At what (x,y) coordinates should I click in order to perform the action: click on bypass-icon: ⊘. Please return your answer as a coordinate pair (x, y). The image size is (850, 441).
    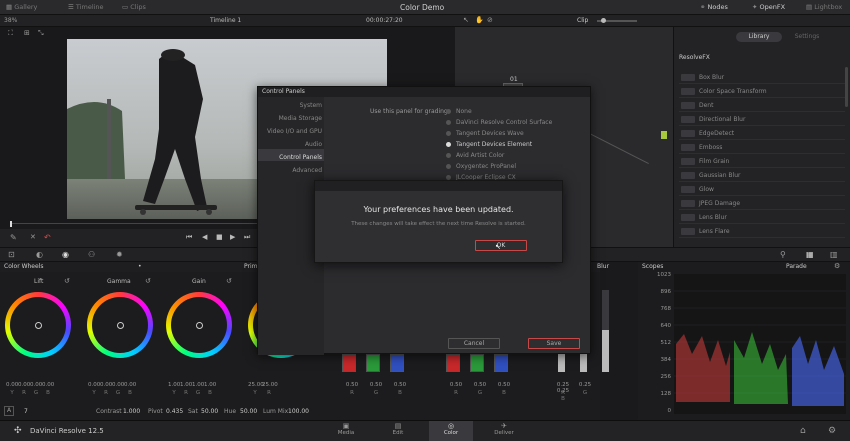
    Looking at the image, I should click on (490, 20).